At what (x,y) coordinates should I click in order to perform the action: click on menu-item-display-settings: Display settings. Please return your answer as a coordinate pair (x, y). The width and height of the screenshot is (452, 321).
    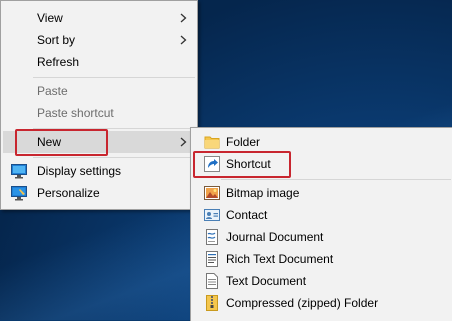
    Looking at the image, I should click on (99, 171).